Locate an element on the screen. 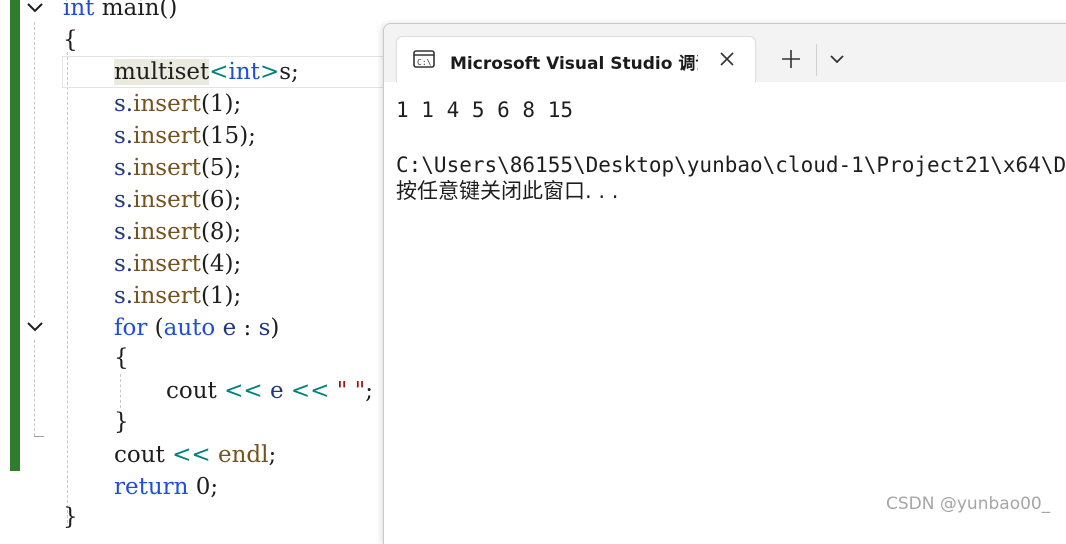  args: (8); is located at coordinates (221, 232).